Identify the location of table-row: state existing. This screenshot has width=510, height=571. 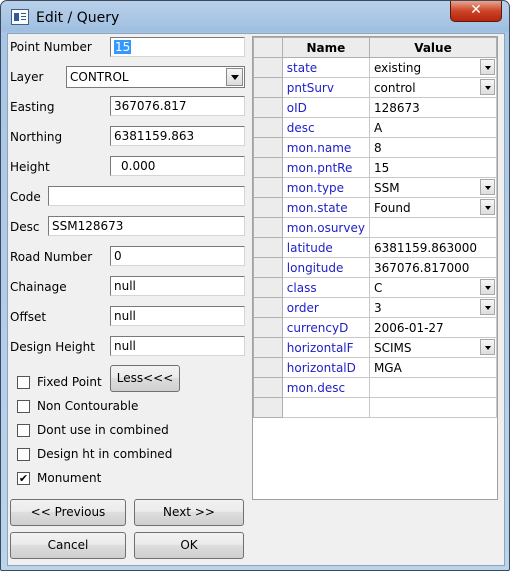
(375, 67).